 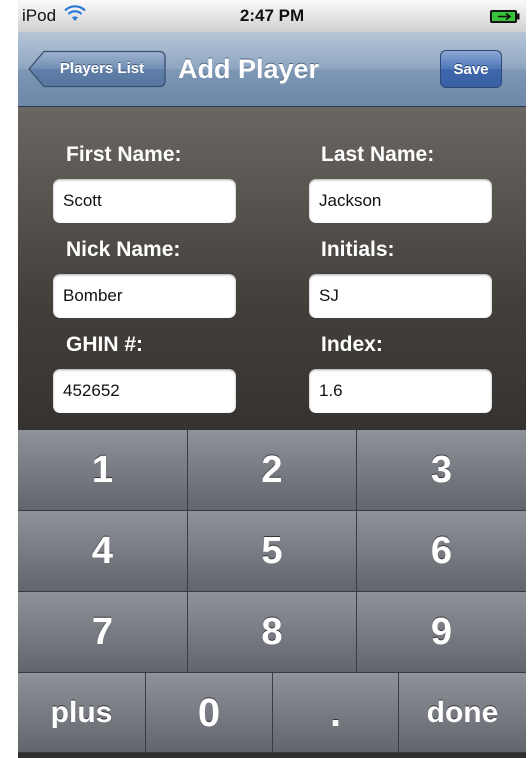 I want to click on battery-icon, so click(x=505, y=16).